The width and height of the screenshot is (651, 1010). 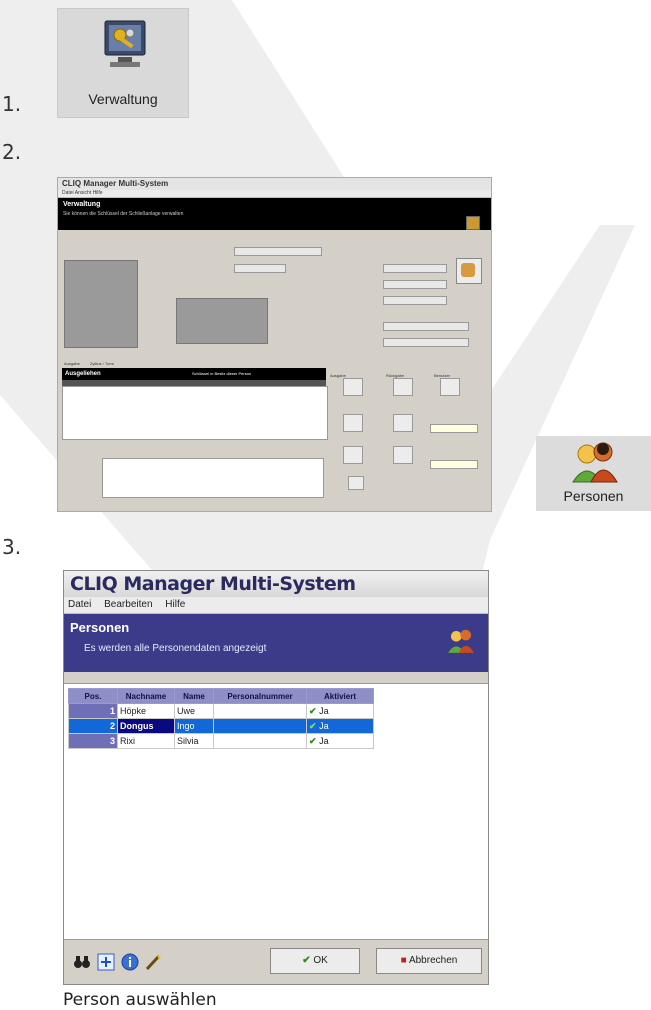 What do you see at coordinates (353, 423) in the screenshot?
I see `calendar-button-a` at bounding box center [353, 423].